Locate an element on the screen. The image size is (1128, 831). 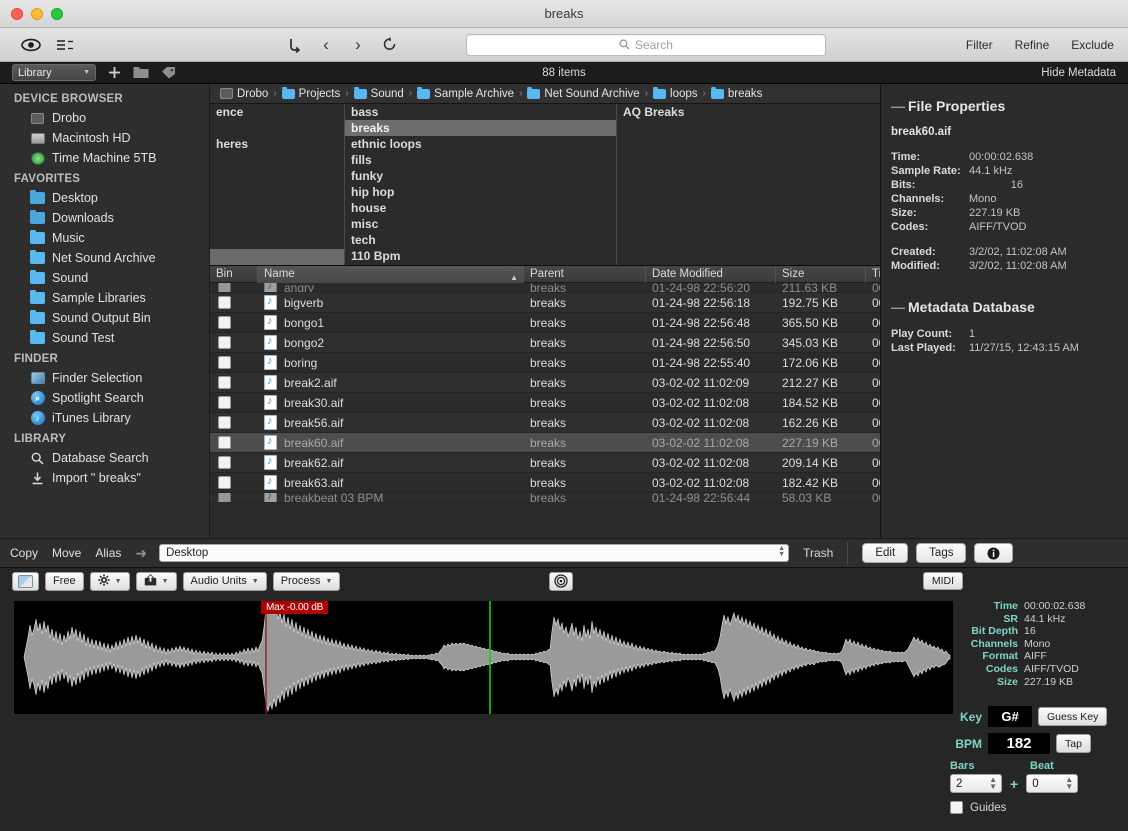
sidebar-item-sound-output-bin: Sound Output Bin is located at coordinates (104, 318).